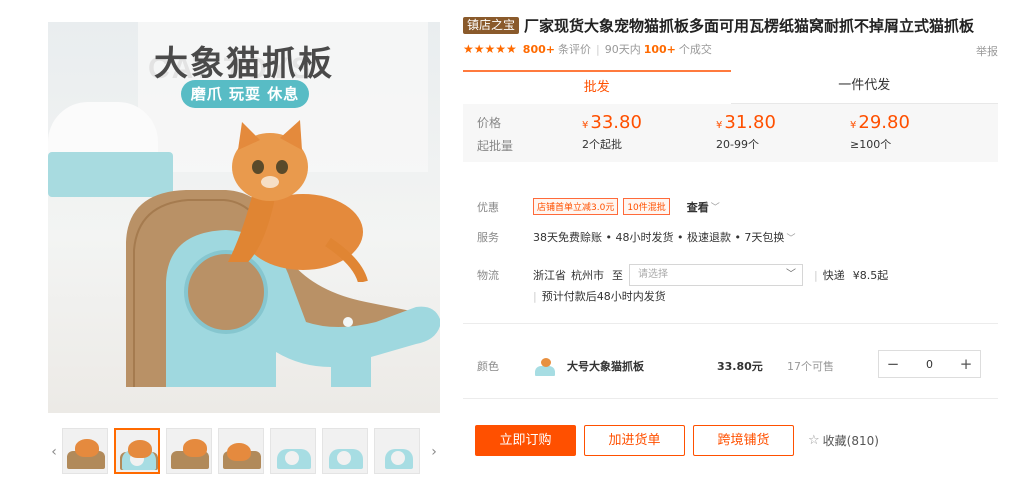 This screenshot has height=483, width=1024. Describe the element at coordinates (597, 87) in the screenshot. I see `tab-wholesale: 批发` at that location.